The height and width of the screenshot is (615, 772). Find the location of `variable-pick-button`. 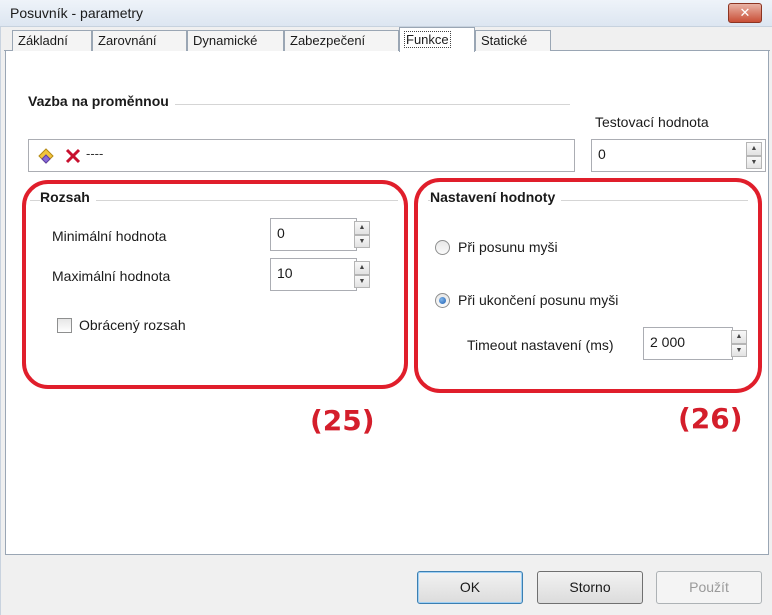

variable-pick-button is located at coordinates (46, 155).